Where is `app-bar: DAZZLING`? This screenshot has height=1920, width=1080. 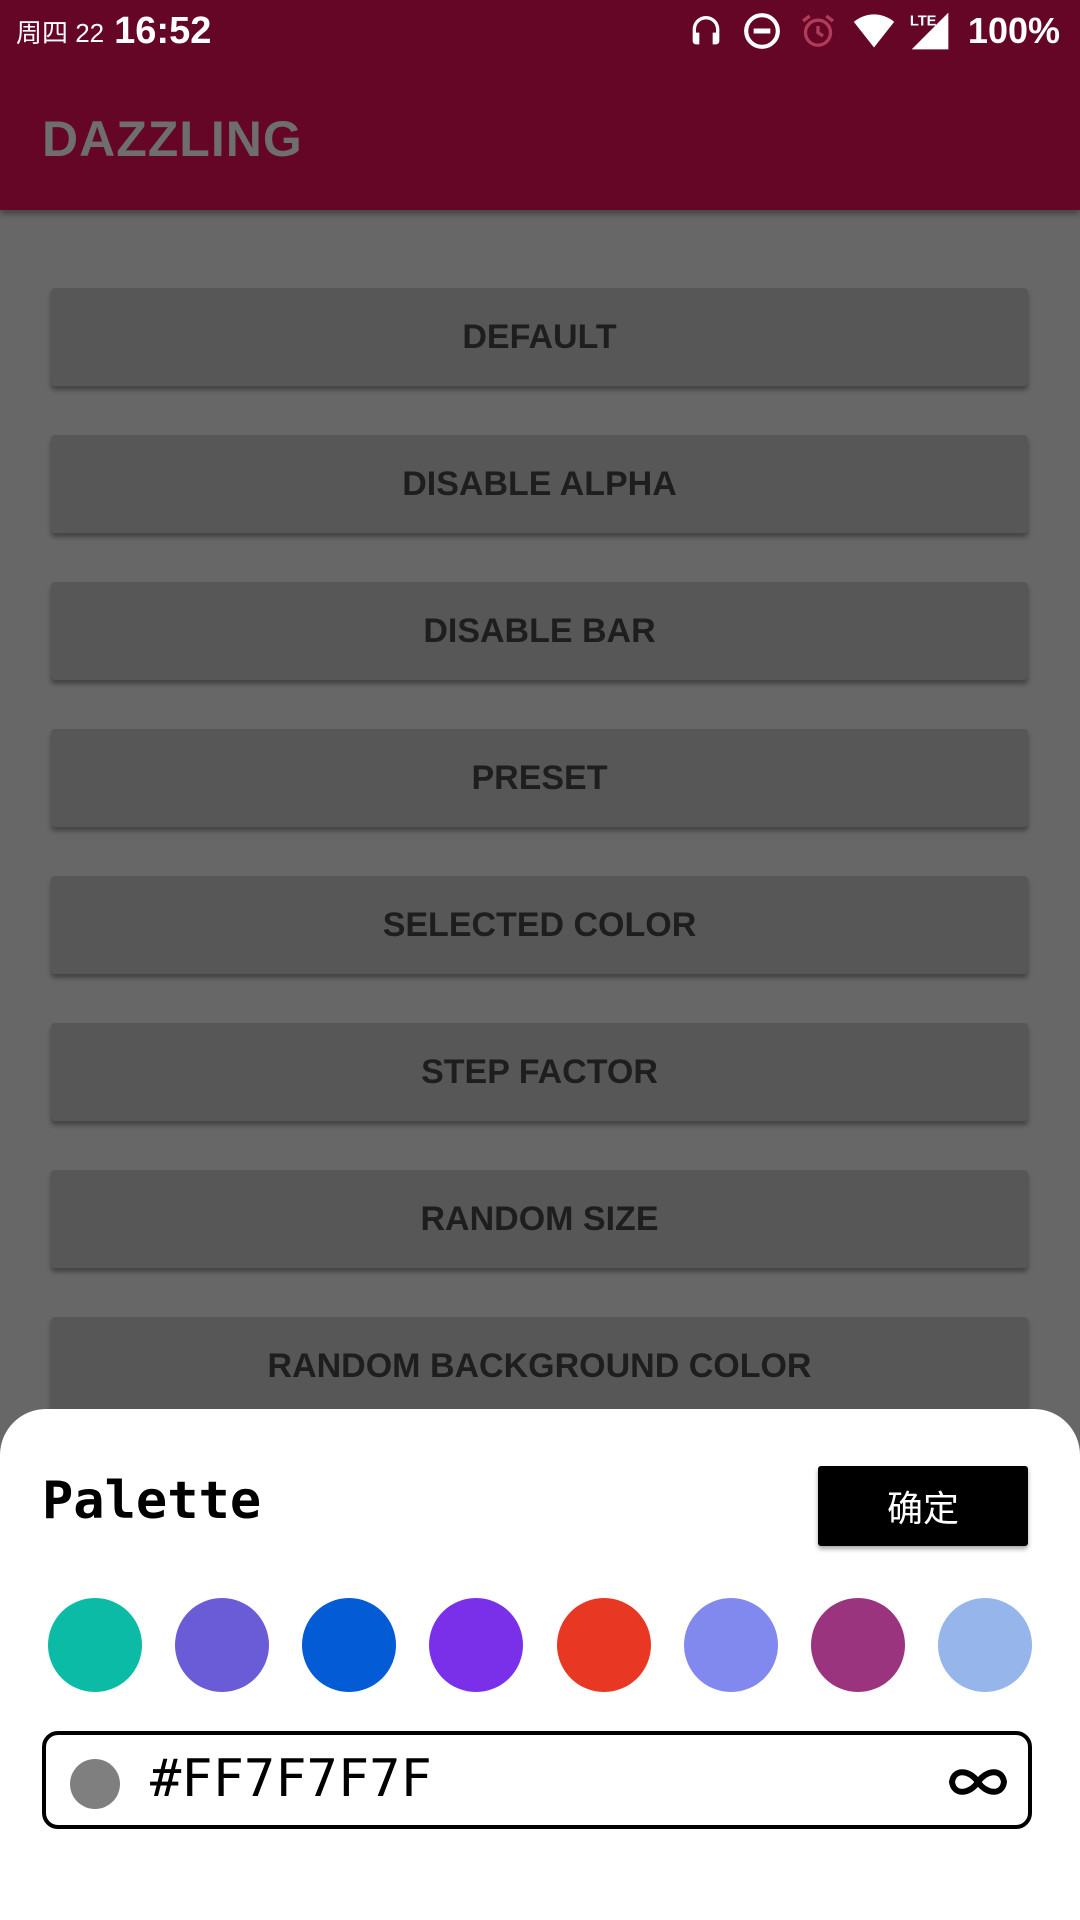 app-bar: DAZZLING is located at coordinates (540, 136).